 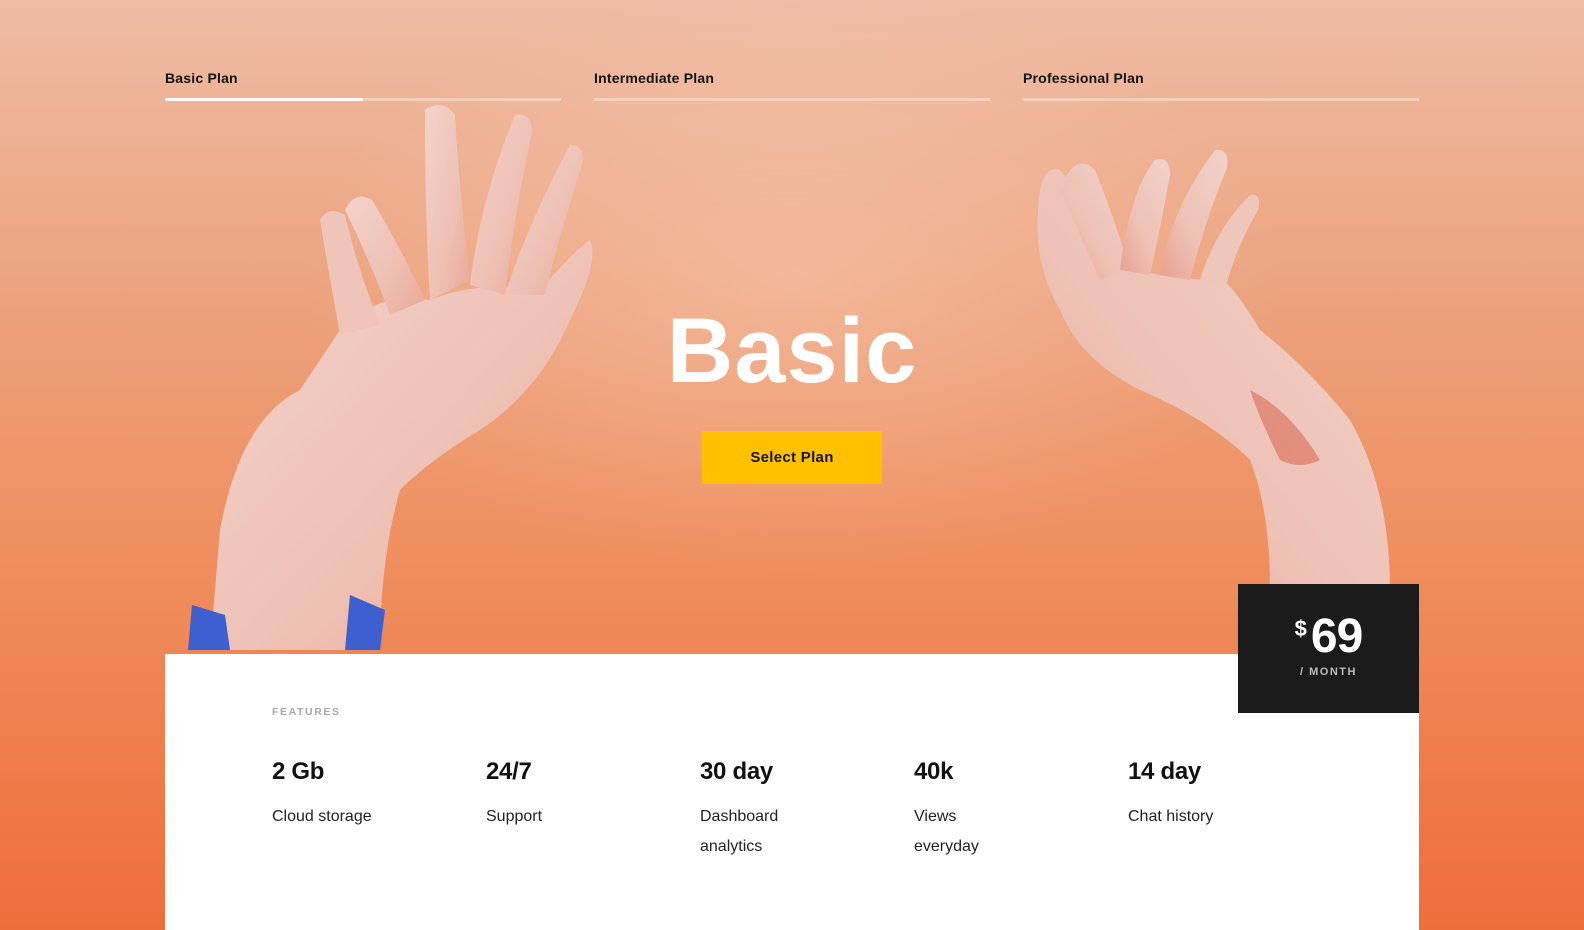 I want to click on currency-symbol: $, so click(x=1300, y=628).